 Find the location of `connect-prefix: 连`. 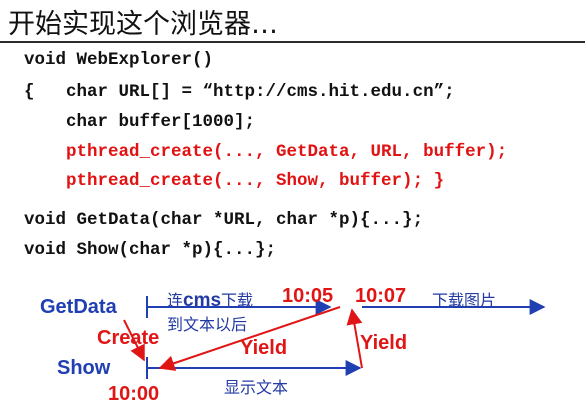

connect-prefix: 连 is located at coordinates (175, 300).